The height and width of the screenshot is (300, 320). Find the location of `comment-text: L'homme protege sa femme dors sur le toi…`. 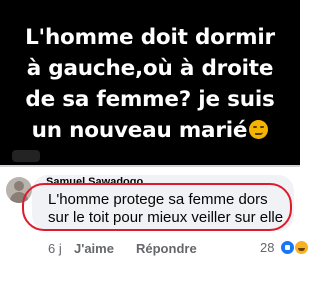

comment-text: L'homme protege sa femme dors sur le toi… is located at coordinates (166, 208).